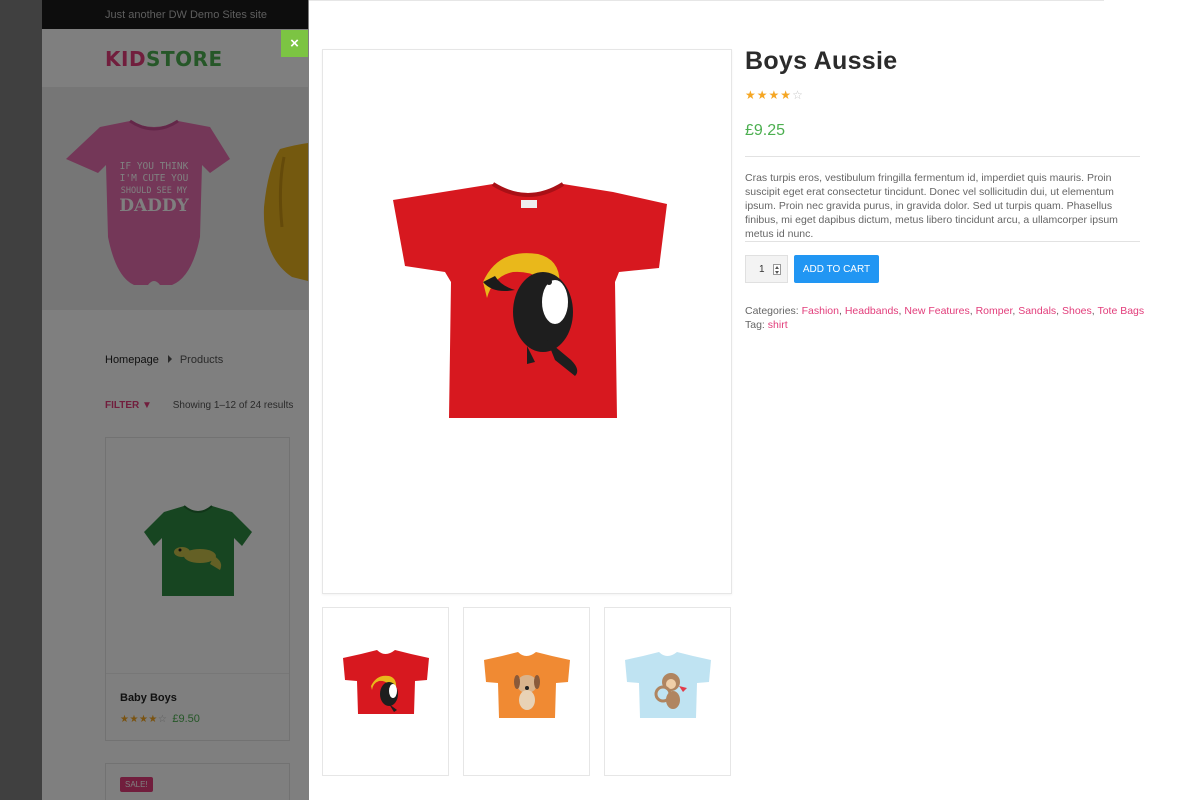 Image resolution: width=1200 pixels, height=800 pixels. Describe the element at coordinates (798, 95) in the screenshot. I see `star-empty-icon: ☆` at that location.